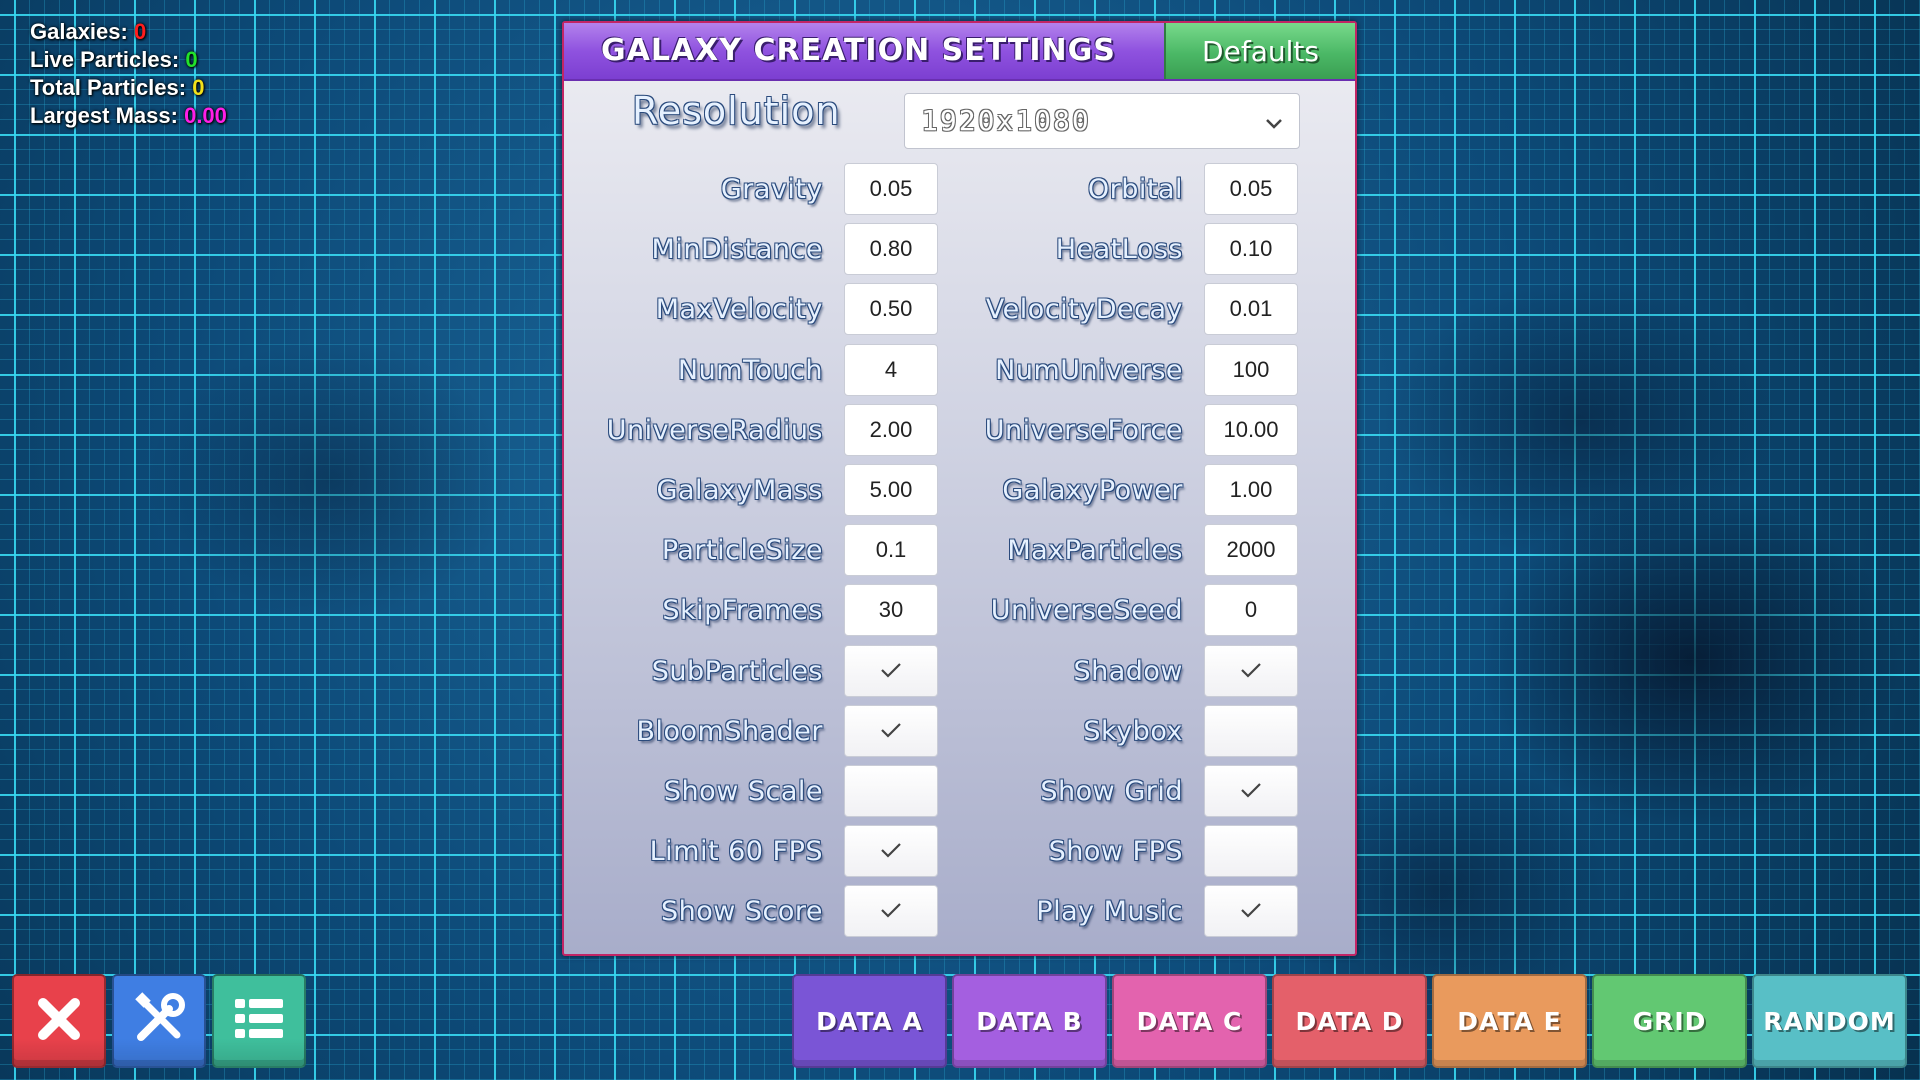  I want to click on list-icon, so click(259, 1021).